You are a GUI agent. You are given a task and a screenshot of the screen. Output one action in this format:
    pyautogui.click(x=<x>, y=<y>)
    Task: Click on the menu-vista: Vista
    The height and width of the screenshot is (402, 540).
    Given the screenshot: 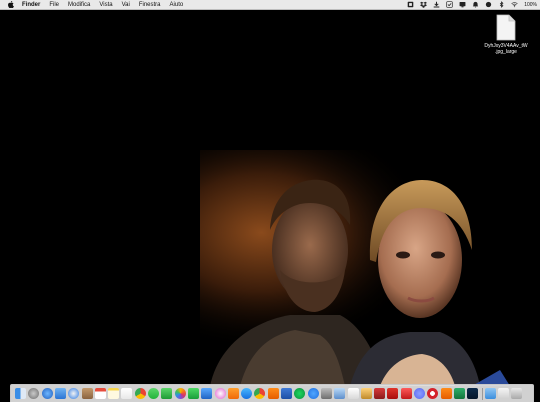 What is the action you would take?
    pyautogui.click(x=105, y=5)
    